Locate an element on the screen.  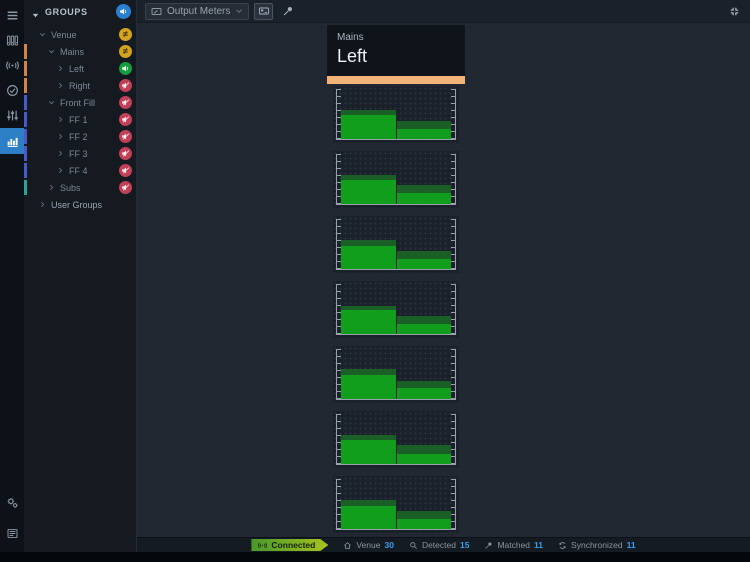
status-detected: Detected 15 is located at coordinates (439, 545).